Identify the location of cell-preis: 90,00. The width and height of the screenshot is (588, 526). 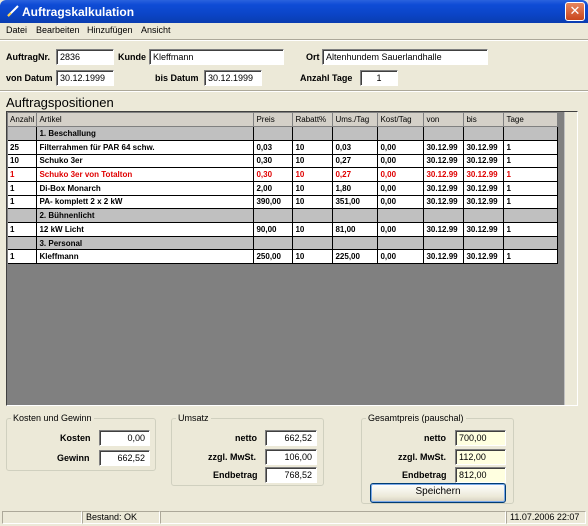
(273, 229).